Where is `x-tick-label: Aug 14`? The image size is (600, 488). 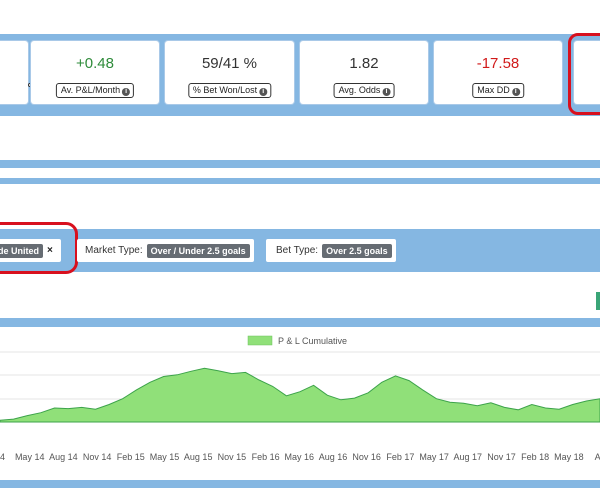 x-tick-label: Aug 14 is located at coordinates (63, 457).